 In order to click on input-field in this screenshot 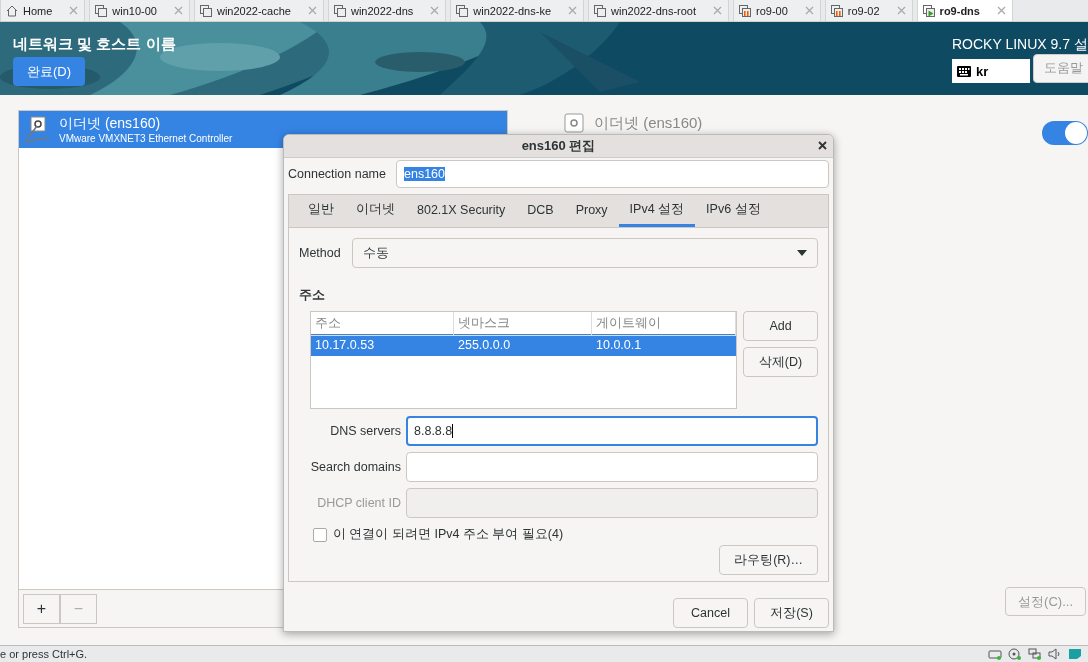, I will do `click(612, 467)`.